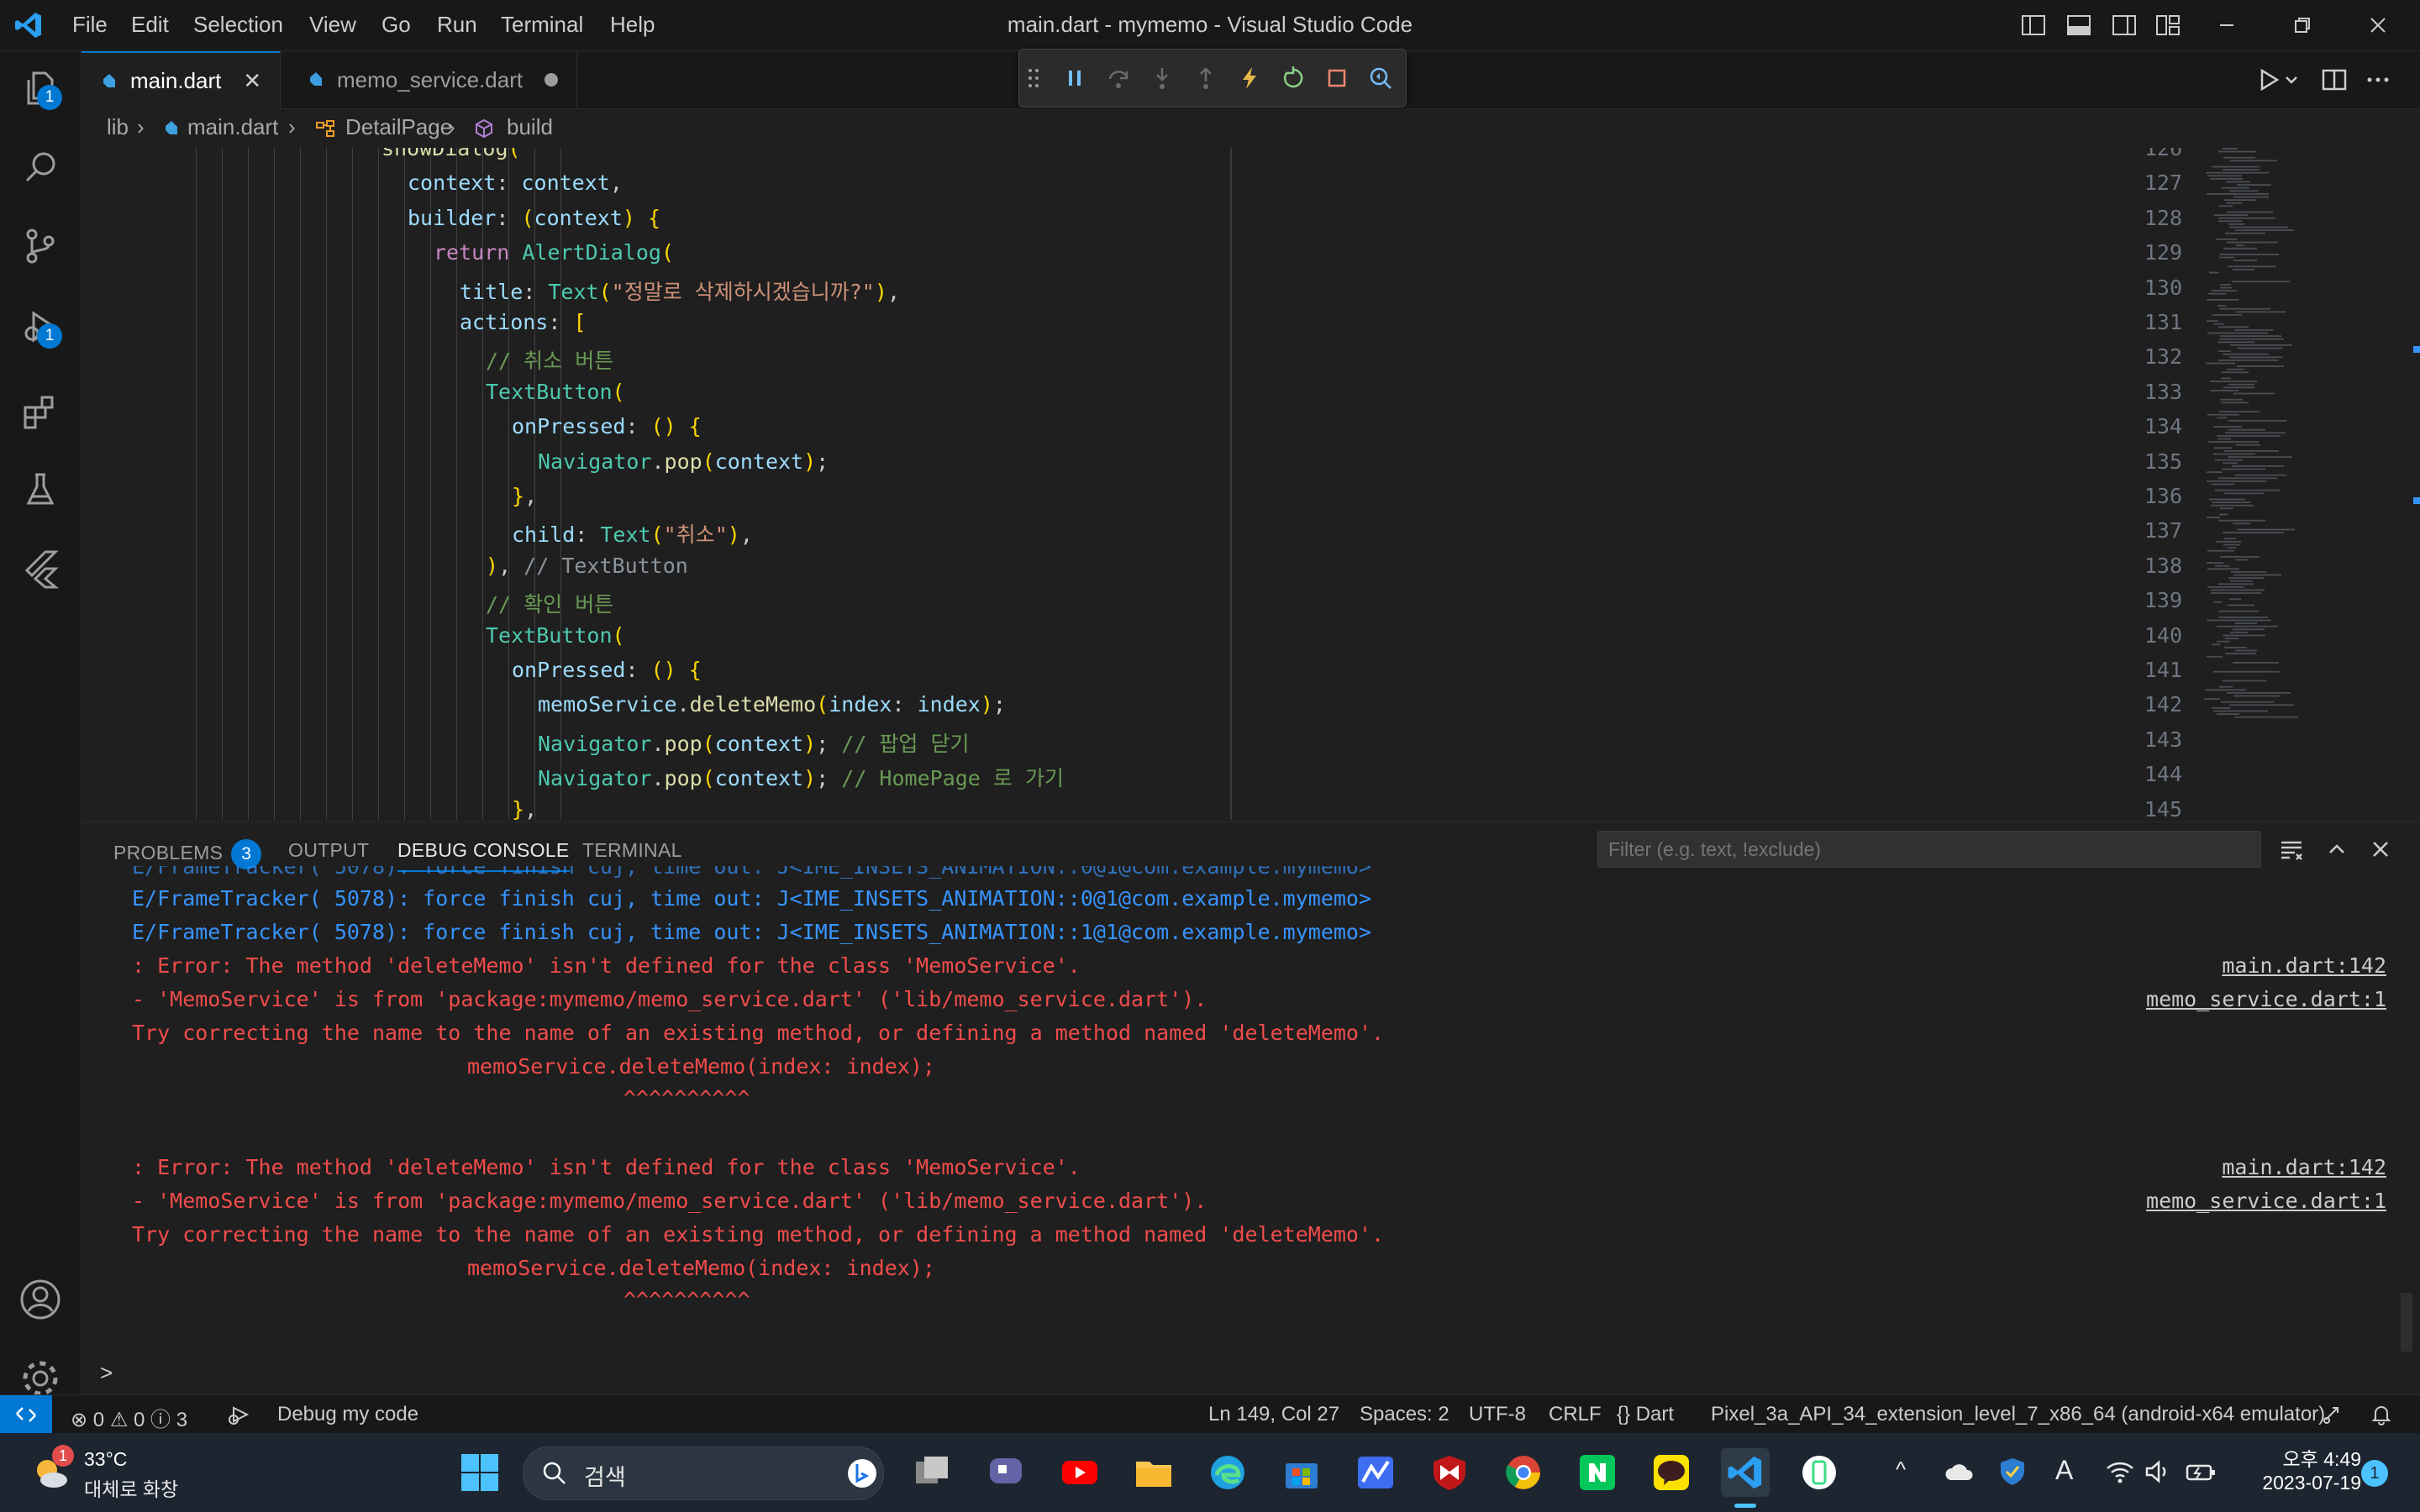  I want to click on debug-configuration: Debug my code, so click(347, 1414).